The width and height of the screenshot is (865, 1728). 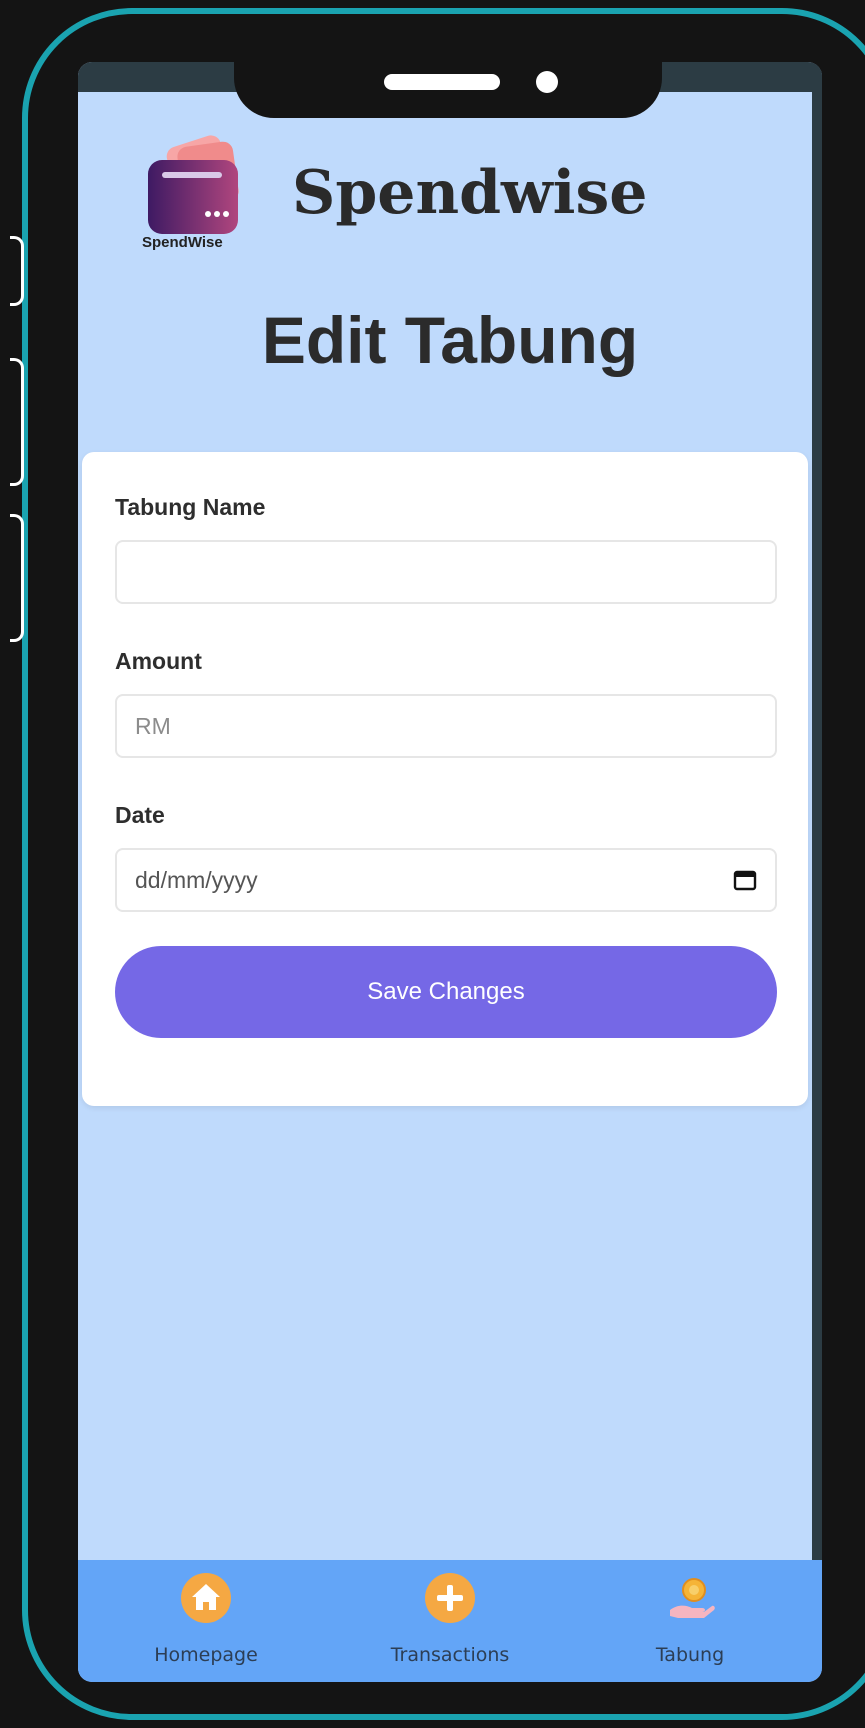 What do you see at coordinates (450, 340) in the screenshot?
I see `page-title: Edit Tabung` at bounding box center [450, 340].